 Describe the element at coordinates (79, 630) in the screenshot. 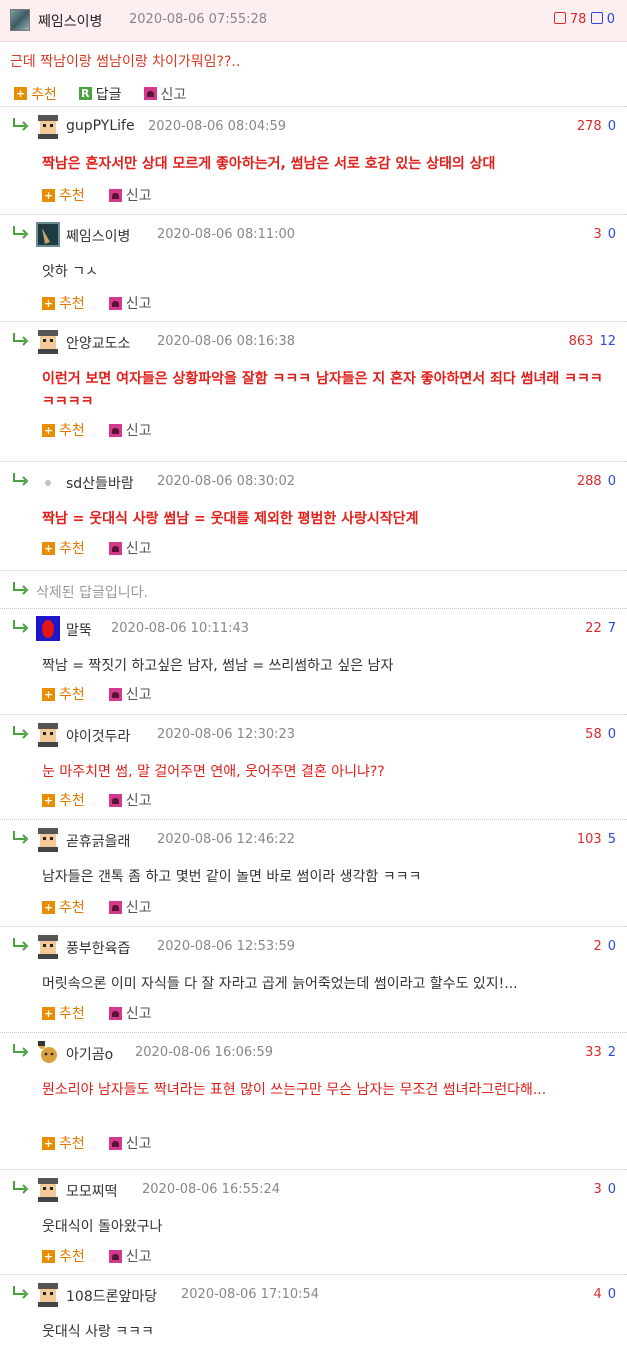

I see `comment-nickname: 말뚝` at that location.